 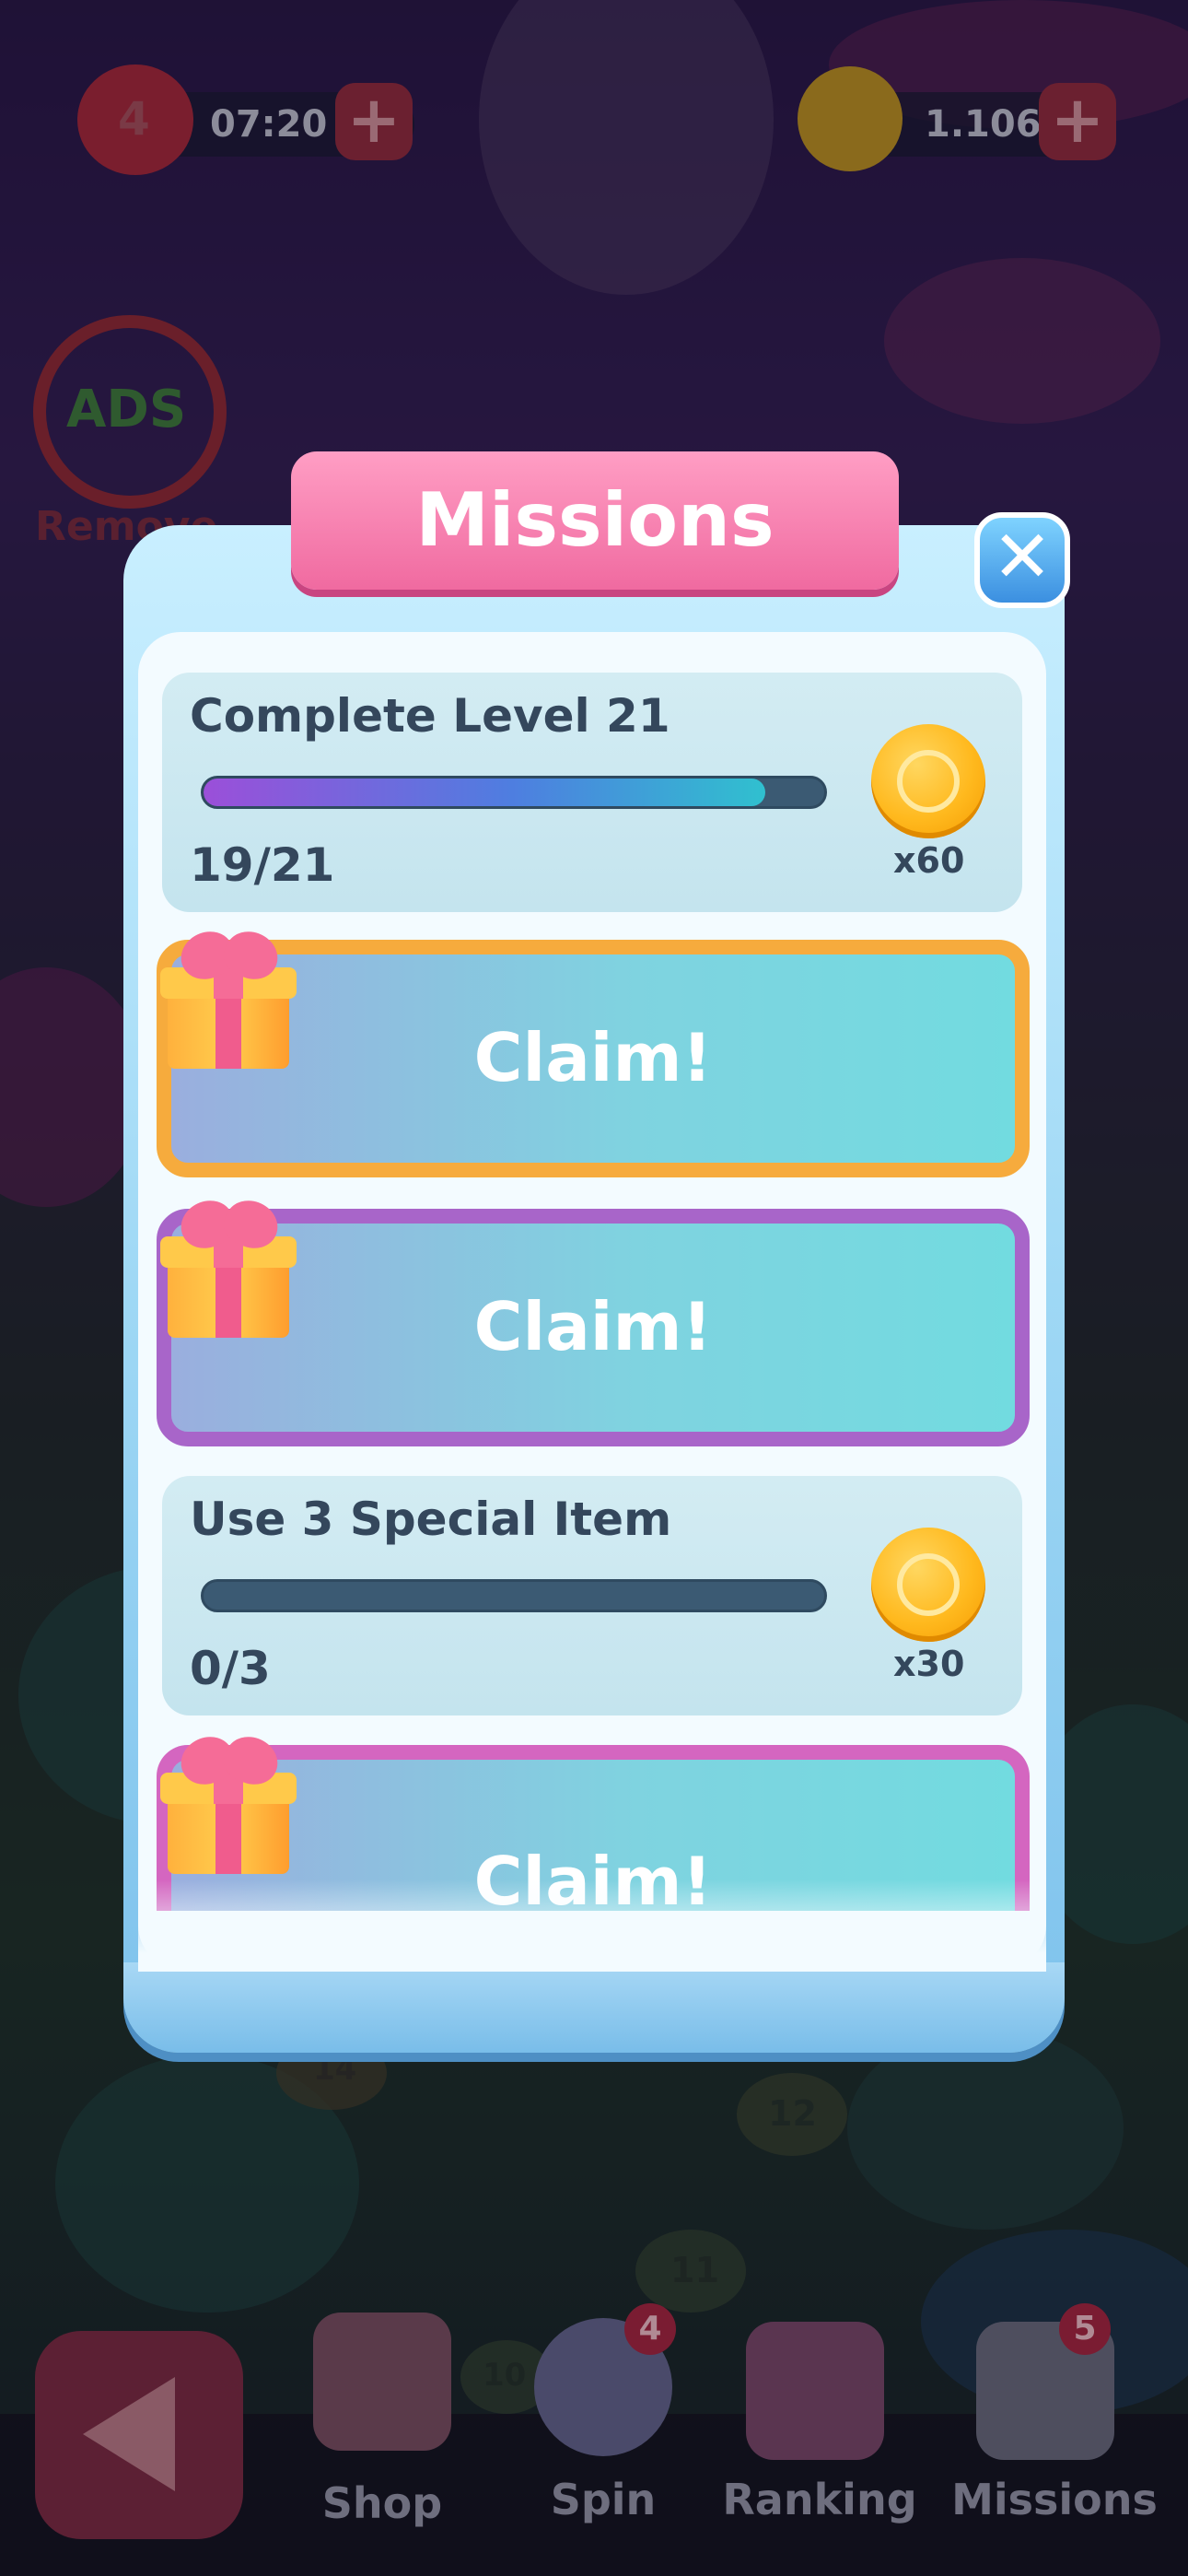 I want to click on dialog-title: Missions, so click(x=595, y=520).